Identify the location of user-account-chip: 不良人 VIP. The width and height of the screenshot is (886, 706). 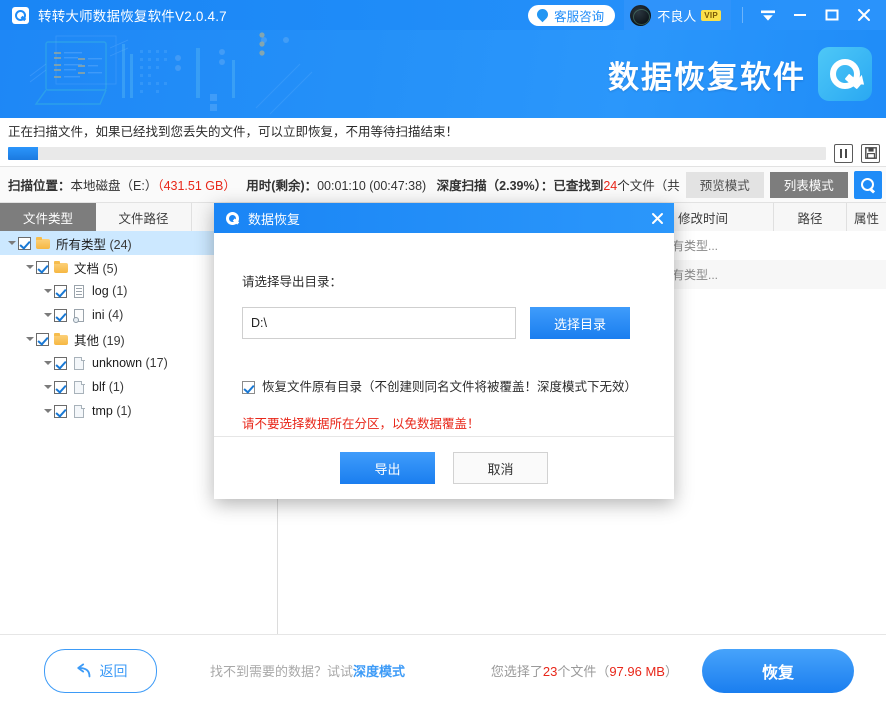
(677, 15).